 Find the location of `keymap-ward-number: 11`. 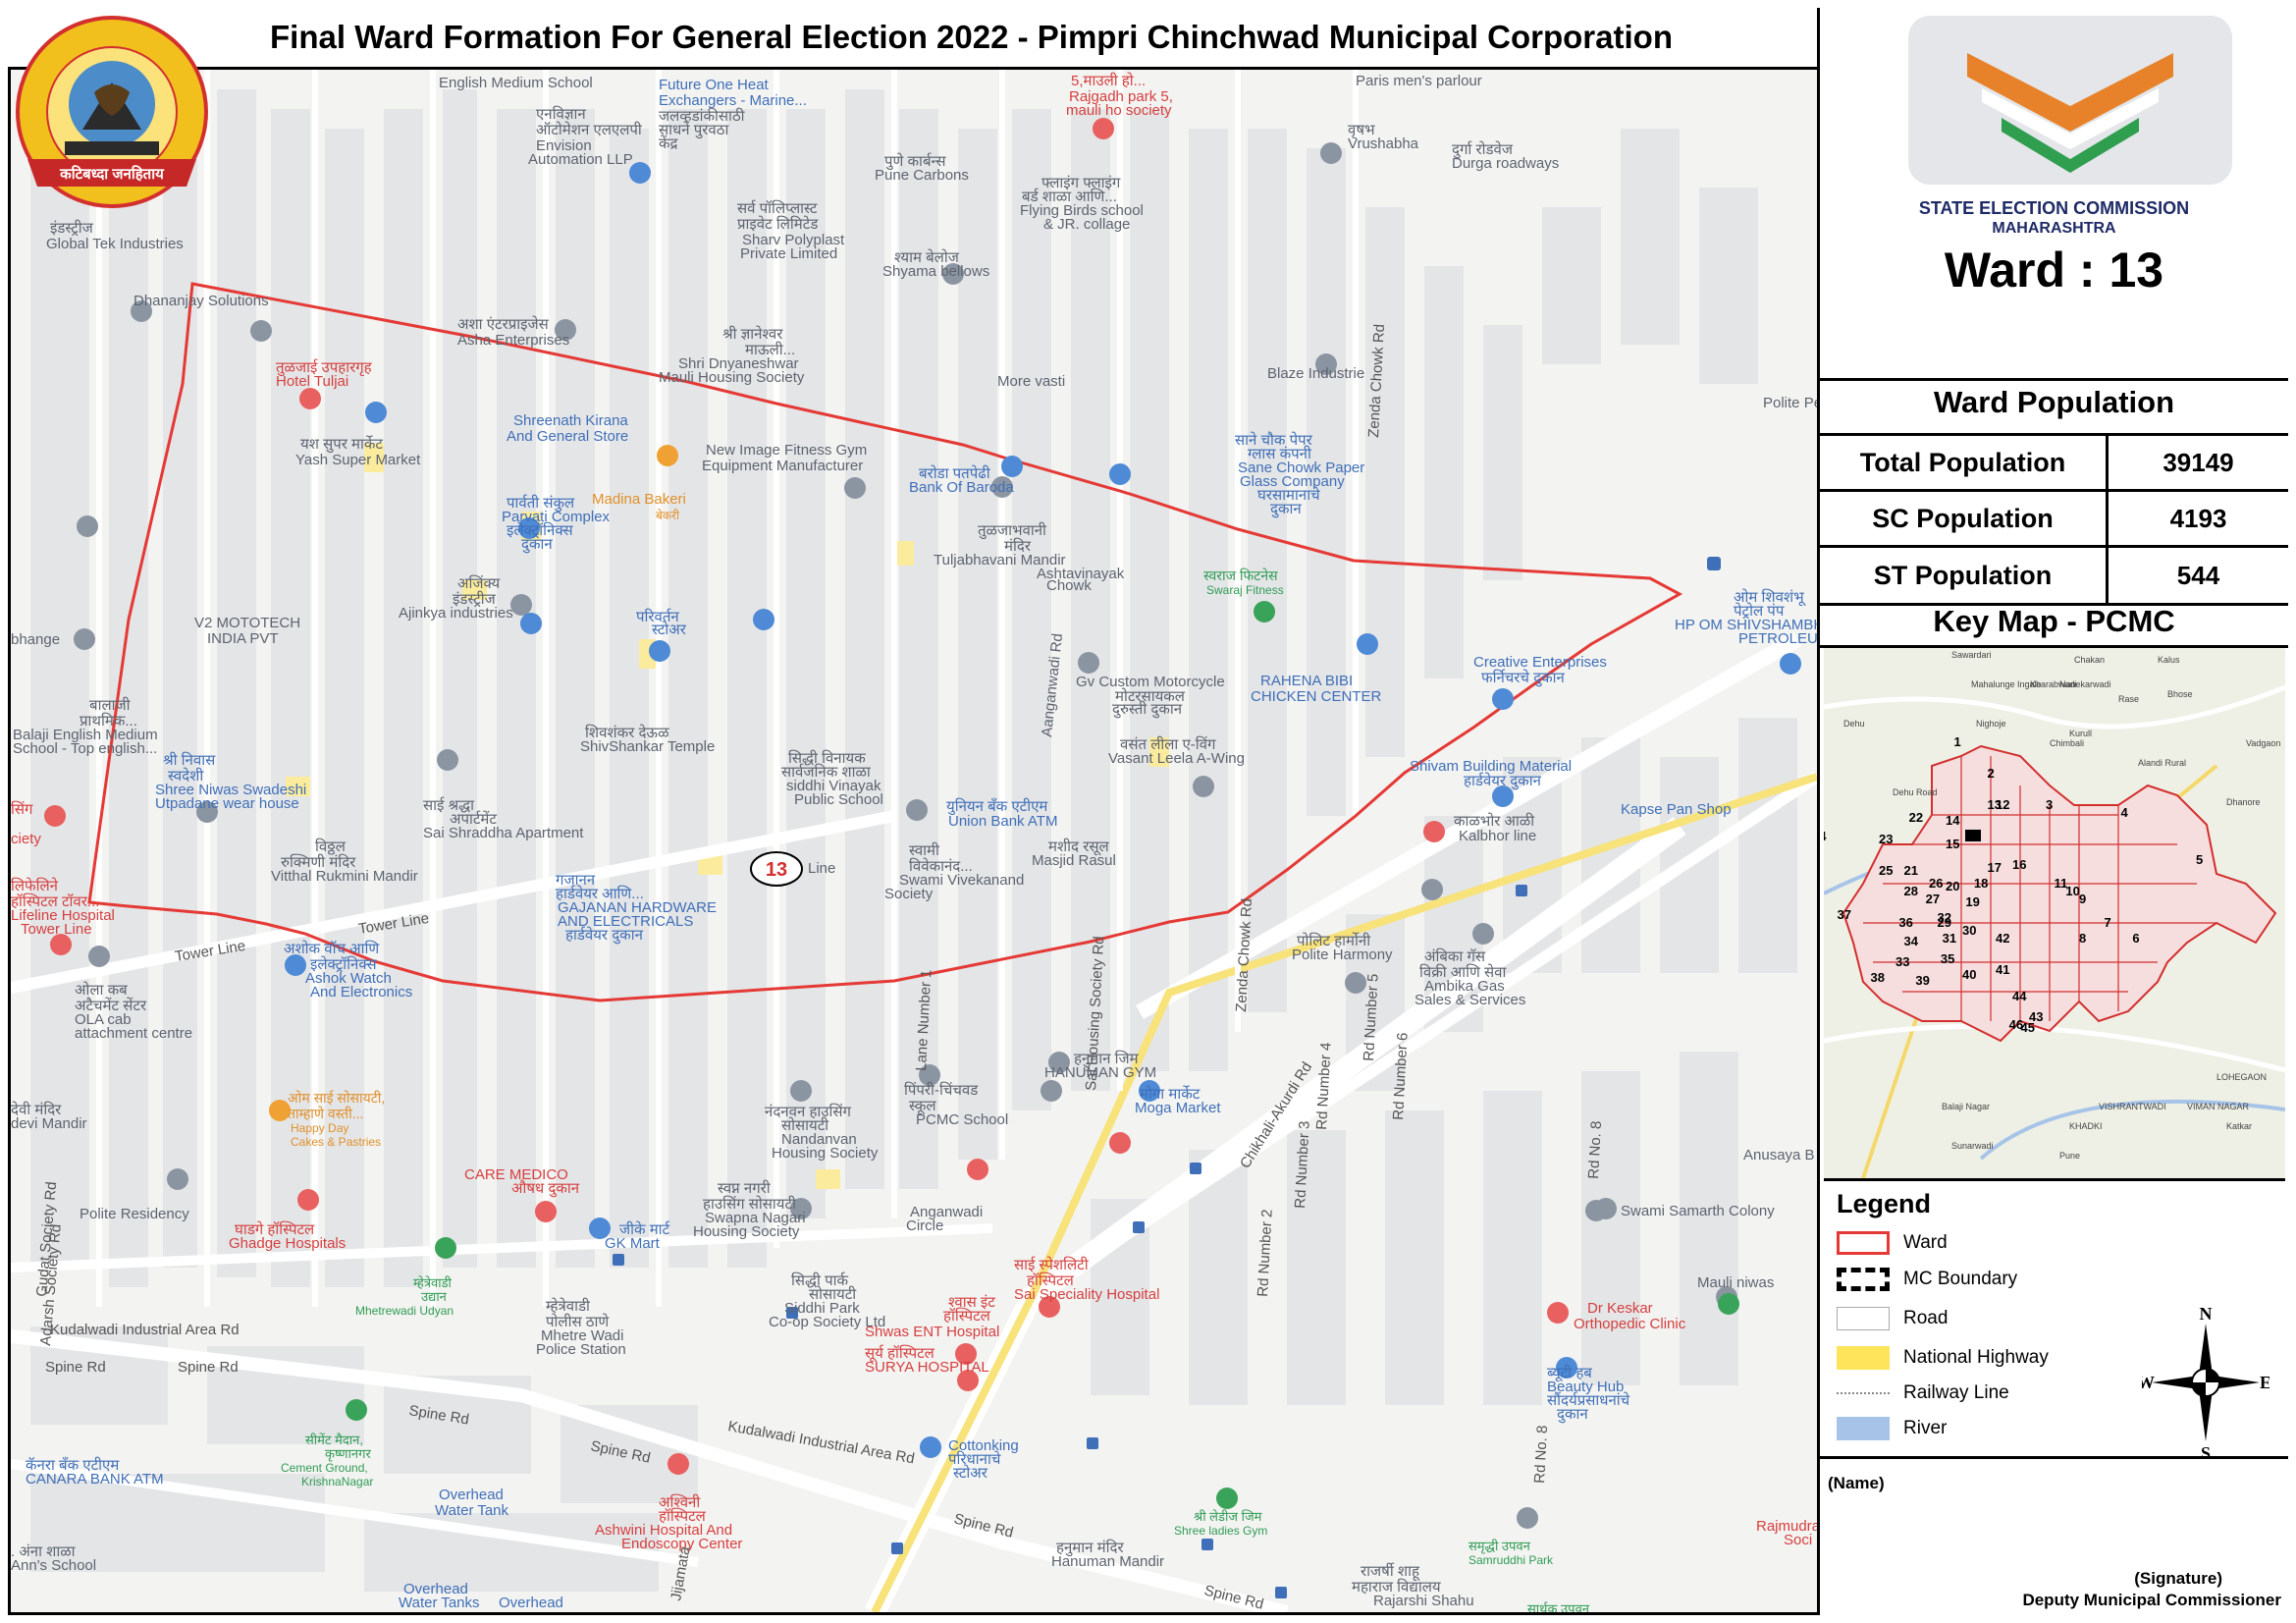

keymap-ward-number: 11 is located at coordinates (2061, 883).